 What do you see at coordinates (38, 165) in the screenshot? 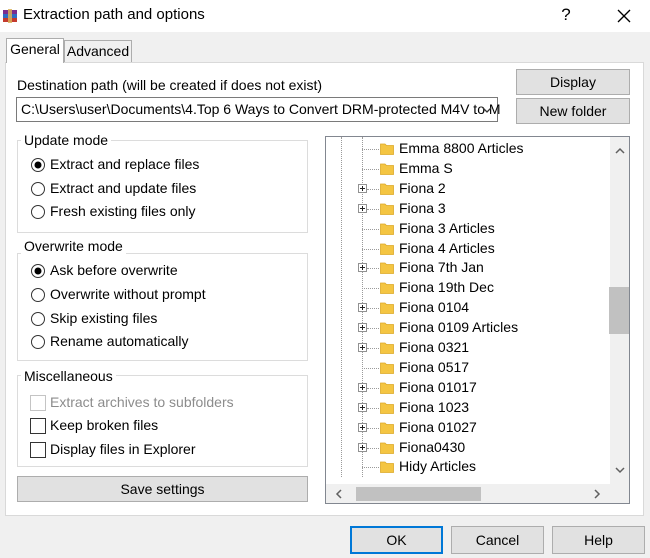
I see `radio-extract-replace` at bounding box center [38, 165].